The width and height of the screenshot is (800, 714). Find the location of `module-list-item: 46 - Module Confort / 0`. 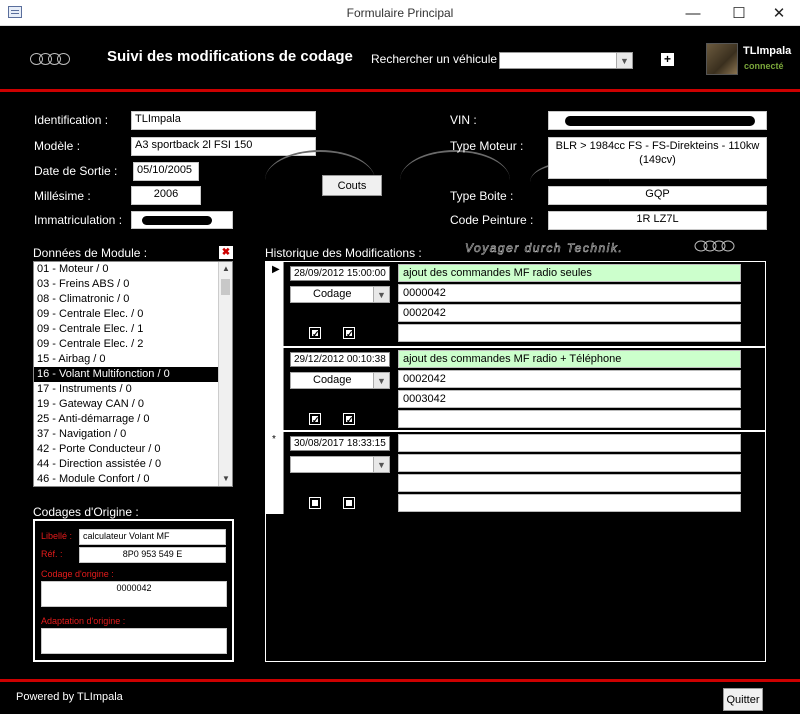

module-list-item: 46 - Module Confort / 0 is located at coordinates (133, 479).